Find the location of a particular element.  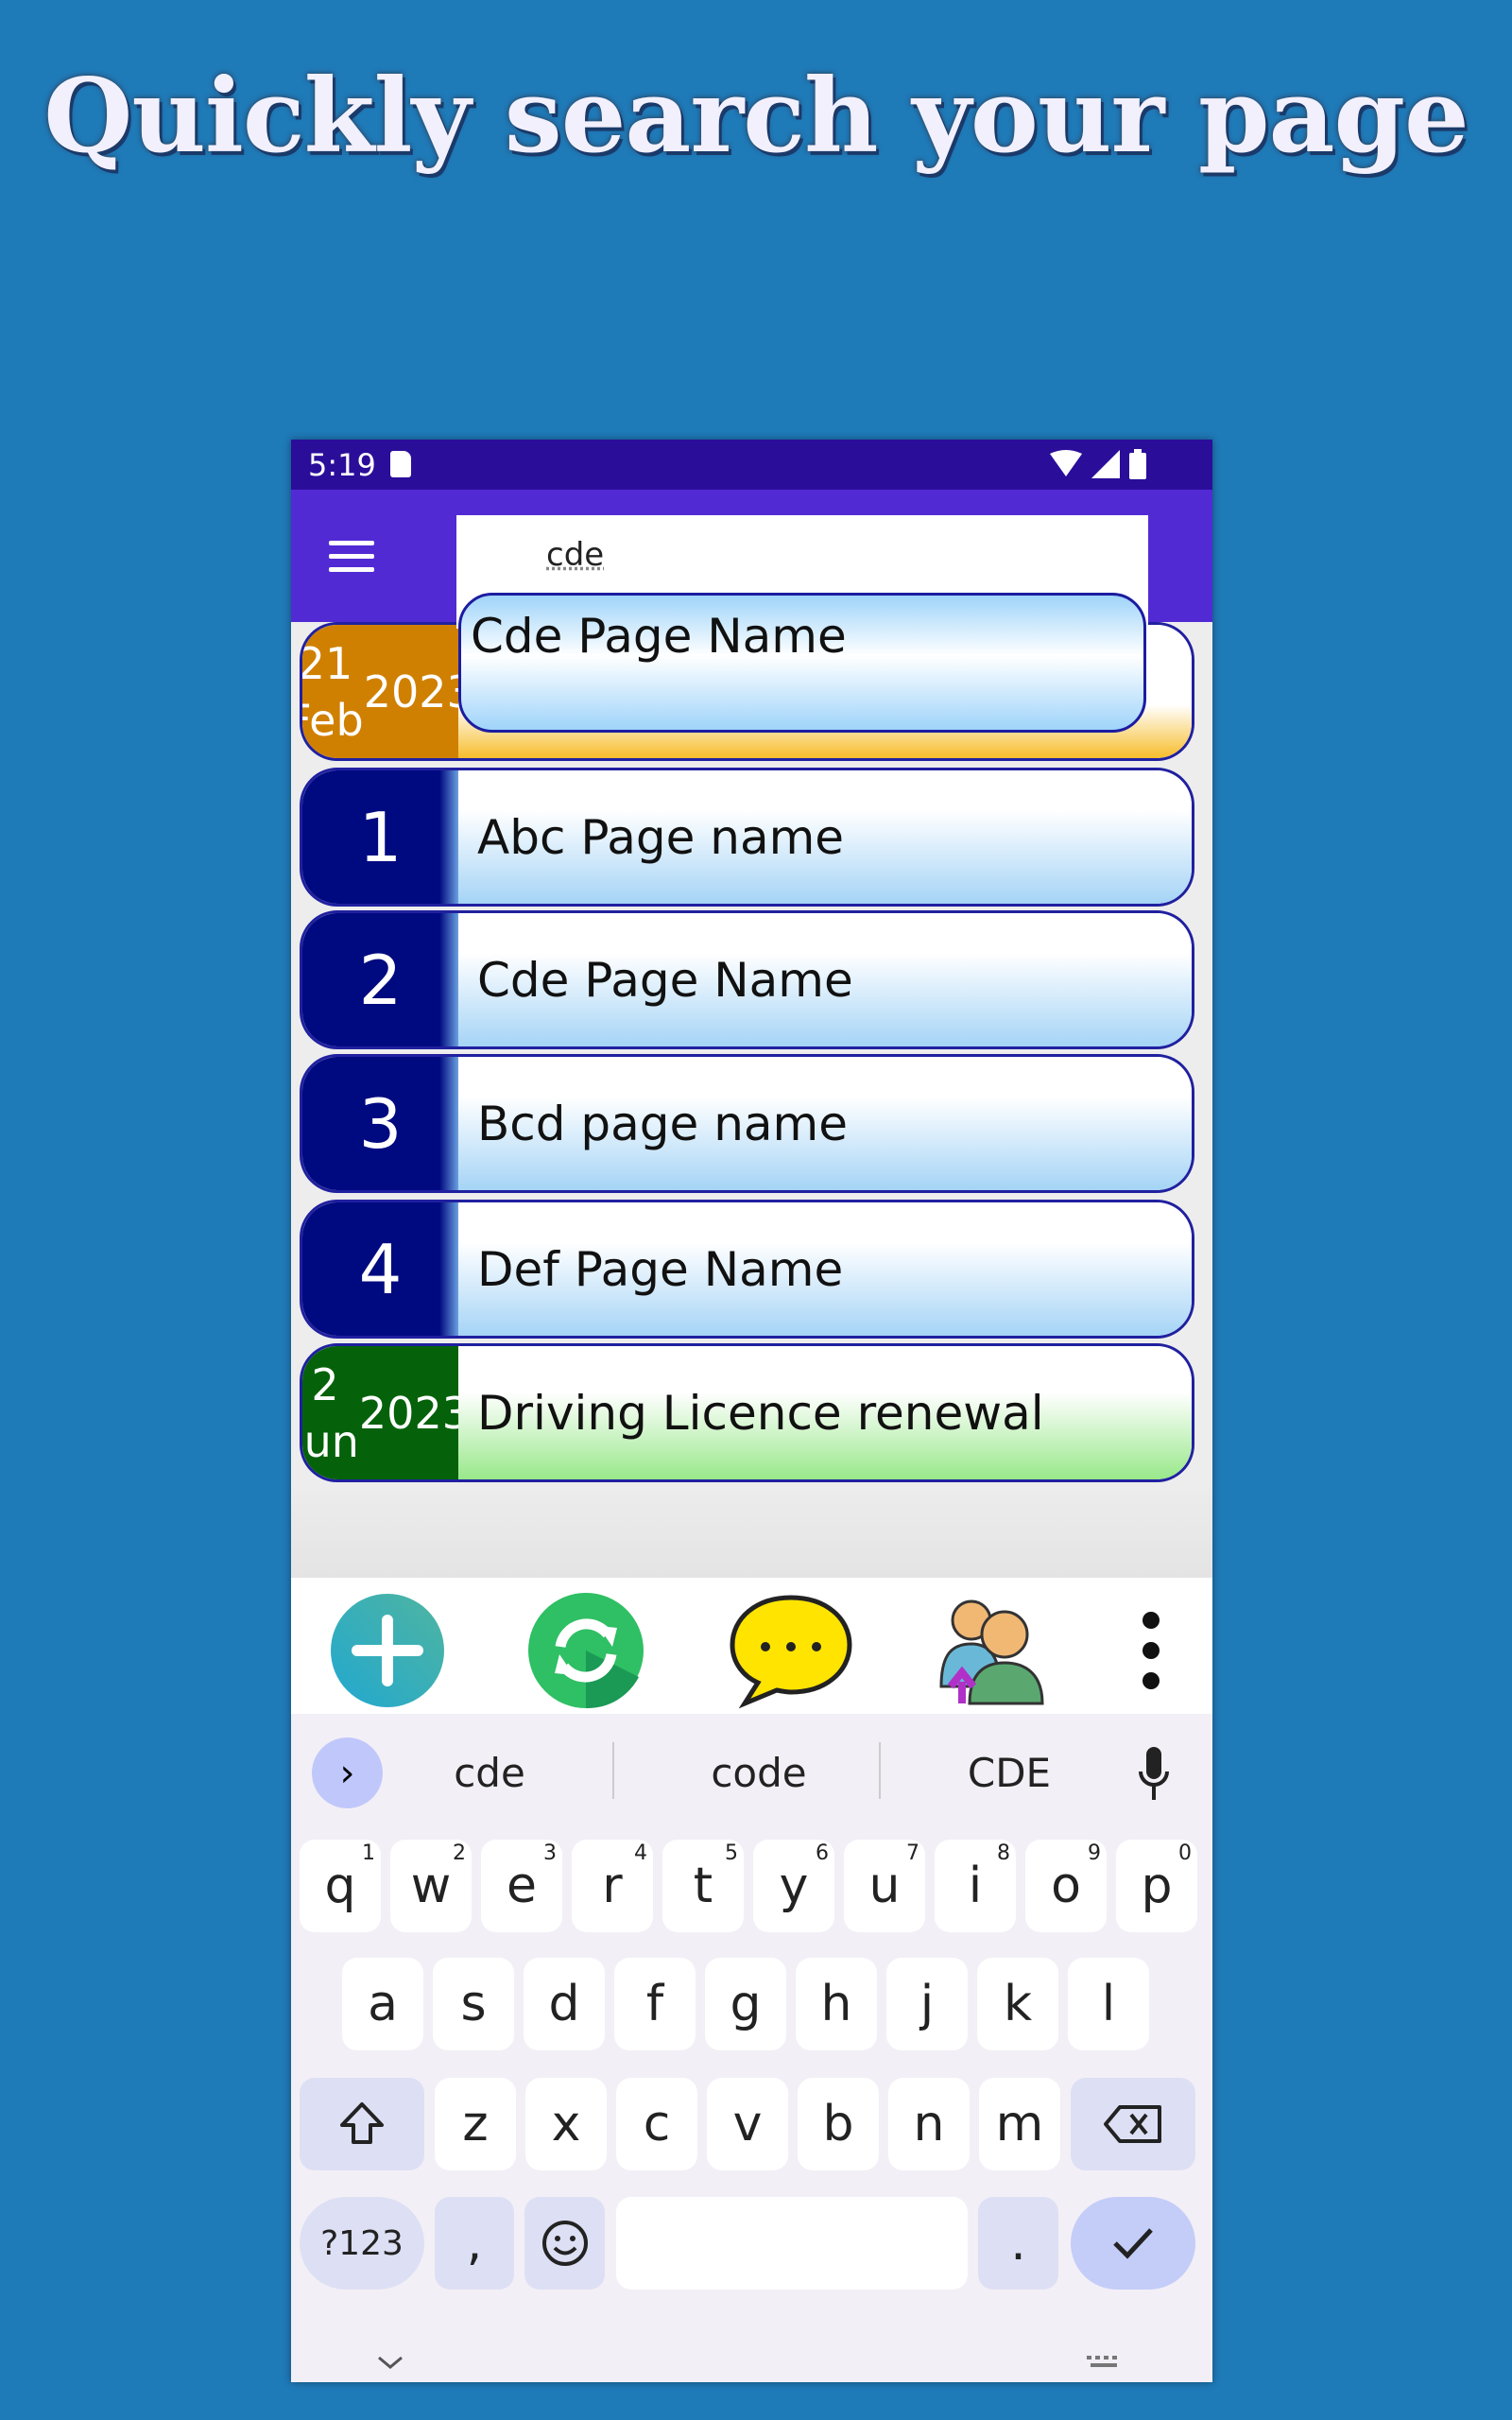

list-item: 4 Def Page Name is located at coordinates (747, 1269).